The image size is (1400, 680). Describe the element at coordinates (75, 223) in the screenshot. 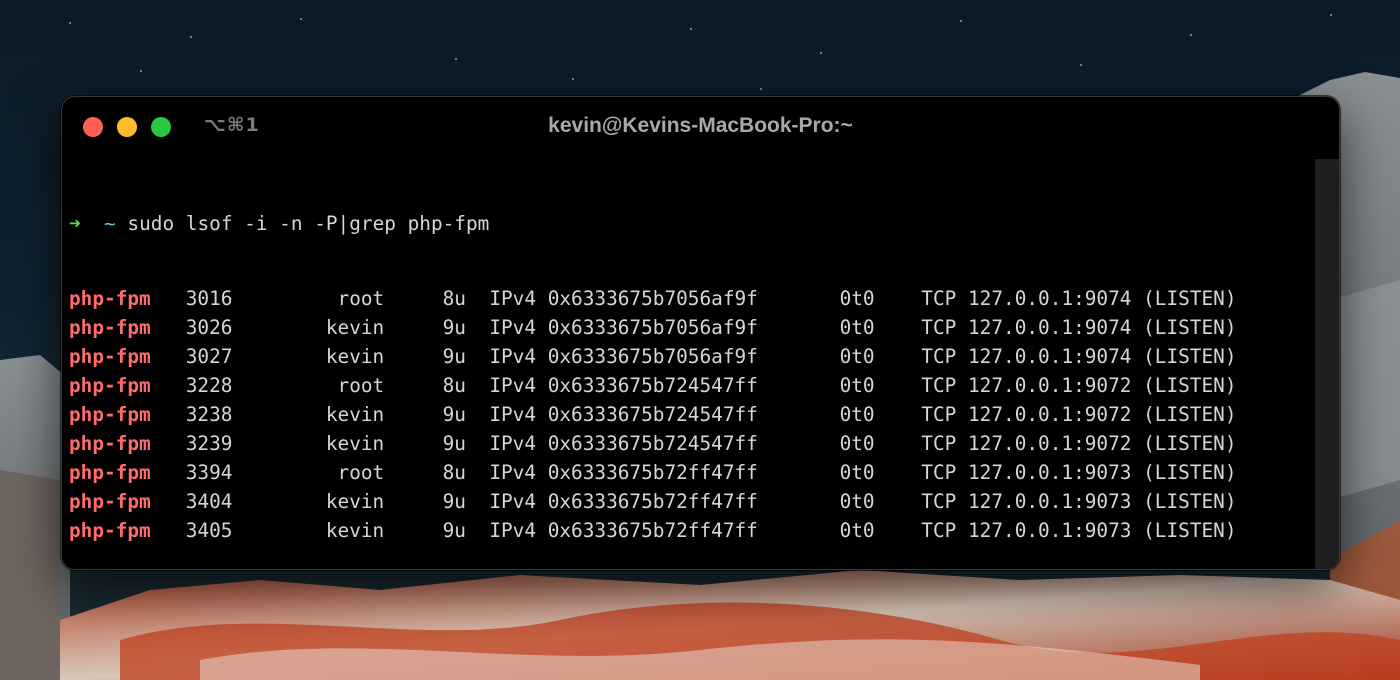

I see `prompt-arrow-icon: ➜` at that location.